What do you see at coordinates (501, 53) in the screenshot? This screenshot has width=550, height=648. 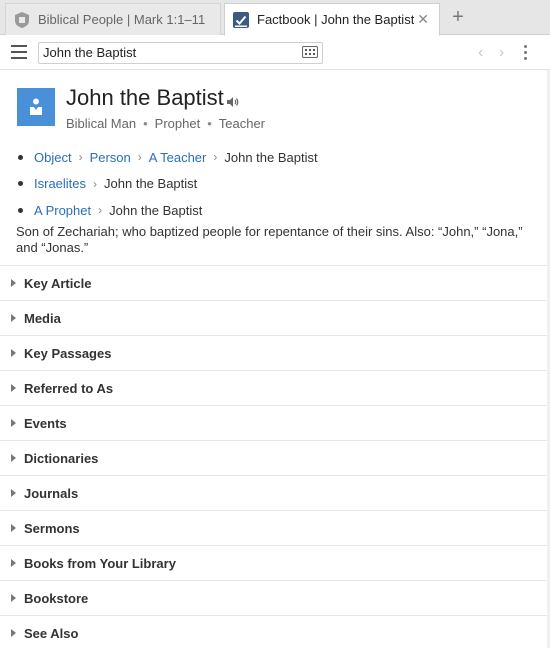 I see `forward-icon: ›` at bounding box center [501, 53].